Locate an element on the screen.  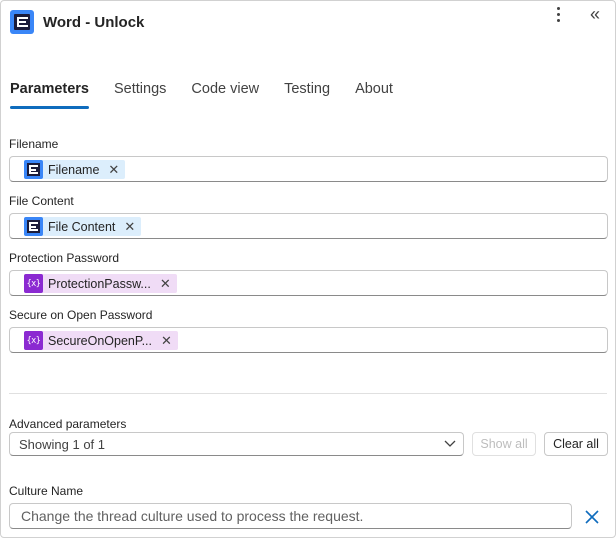
double-chevron-left-icon: « is located at coordinates (594, 13).